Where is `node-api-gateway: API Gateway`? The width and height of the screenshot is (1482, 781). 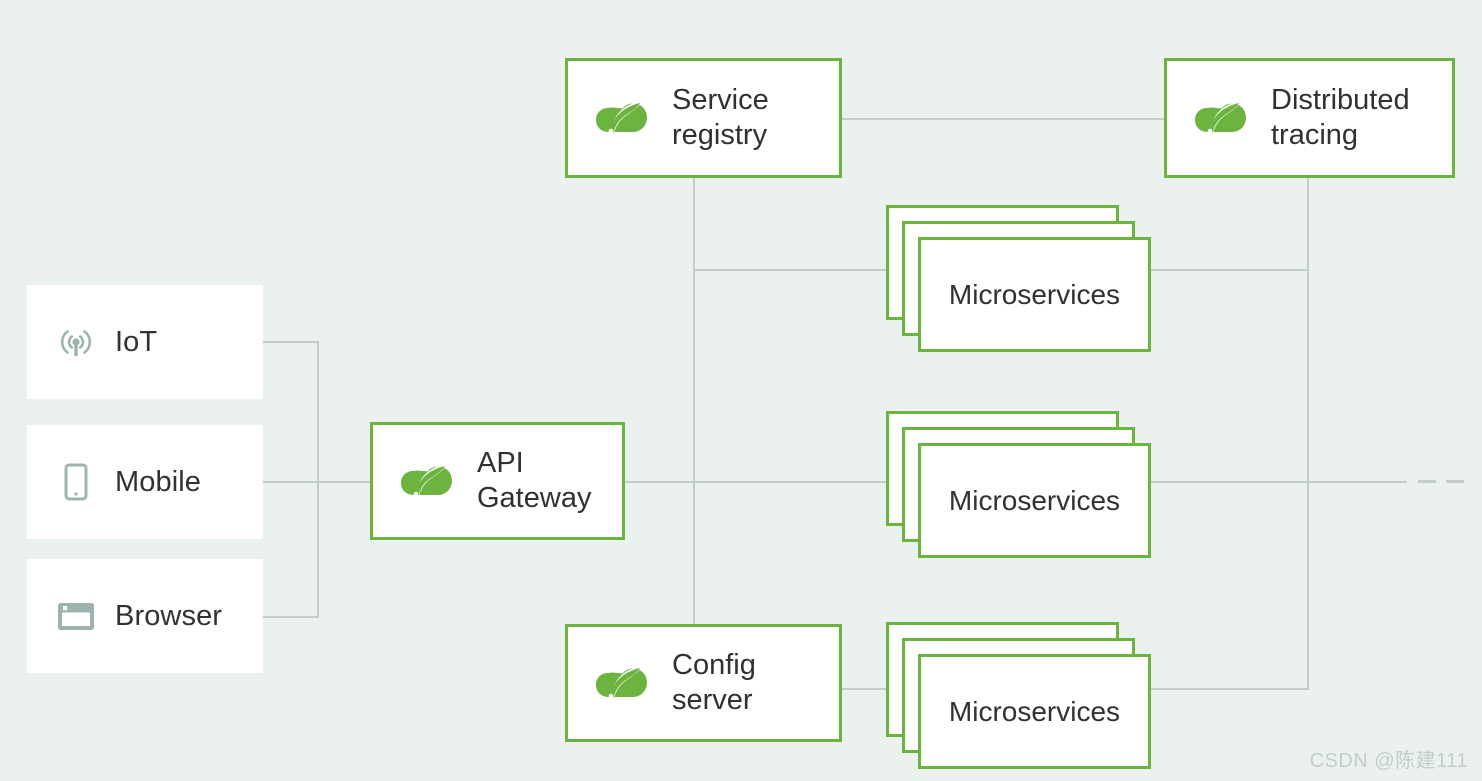
node-api-gateway: API Gateway is located at coordinates (497, 481).